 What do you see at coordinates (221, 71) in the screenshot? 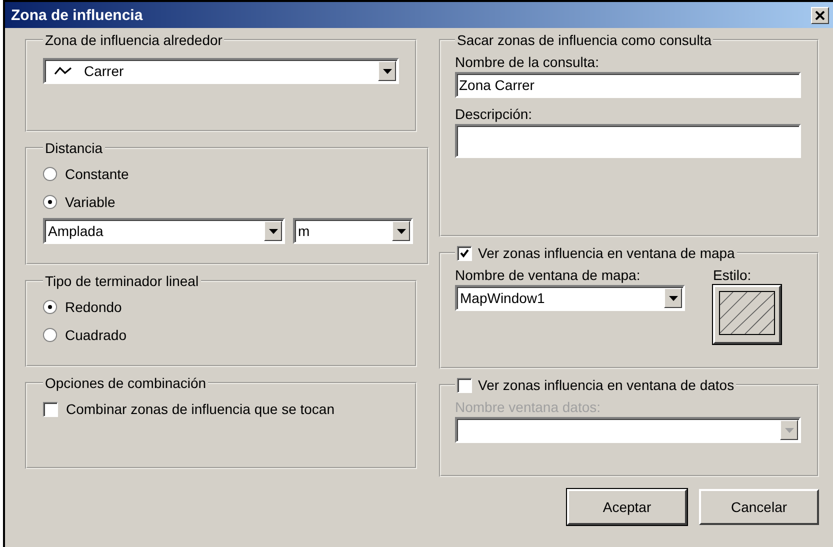
I see `layer-dropdown: Carrer` at bounding box center [221, 71].